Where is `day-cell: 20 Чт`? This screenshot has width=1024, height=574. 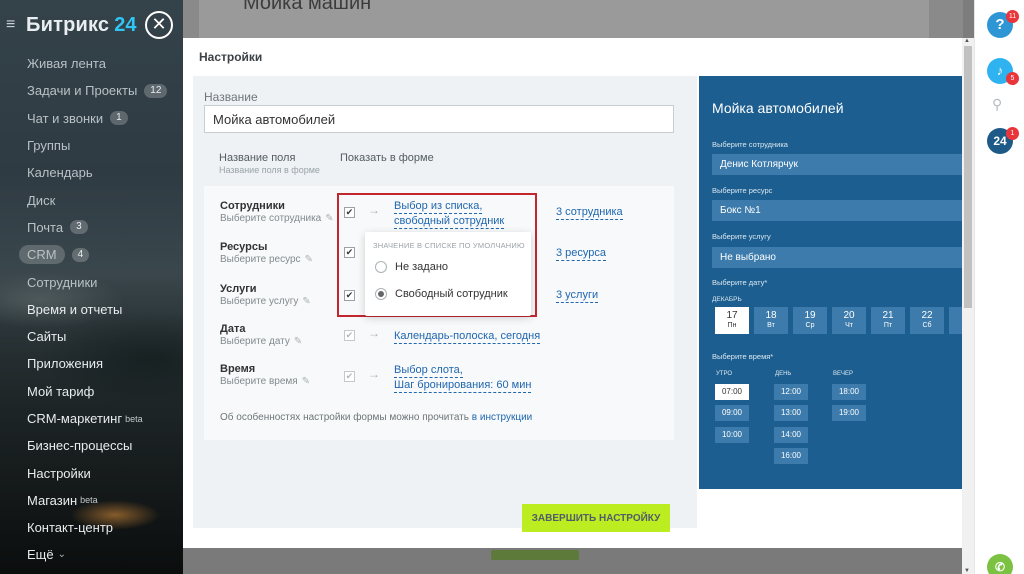
day-cell: 20 Чт is located at coordinates (849, 320).